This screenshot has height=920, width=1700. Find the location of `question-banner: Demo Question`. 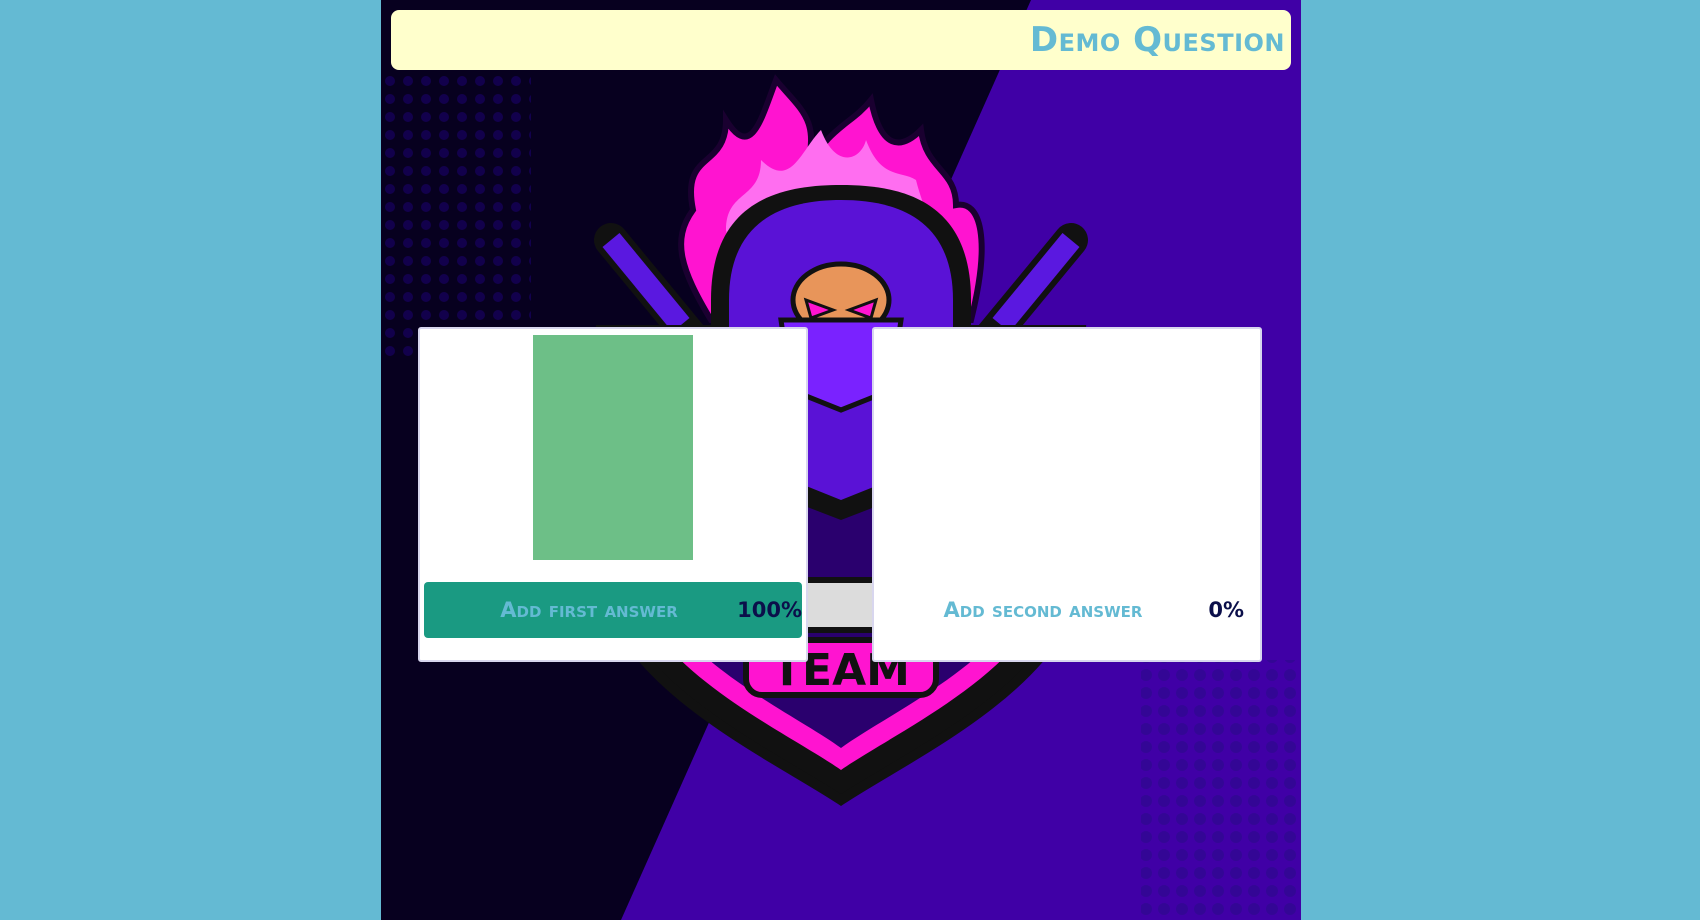

question-banner: Demo Question is located at coordinates (841, 40).